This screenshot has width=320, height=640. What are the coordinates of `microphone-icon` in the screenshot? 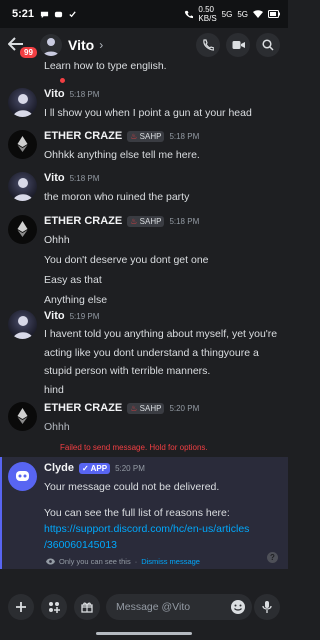 It's located at (267, 607).